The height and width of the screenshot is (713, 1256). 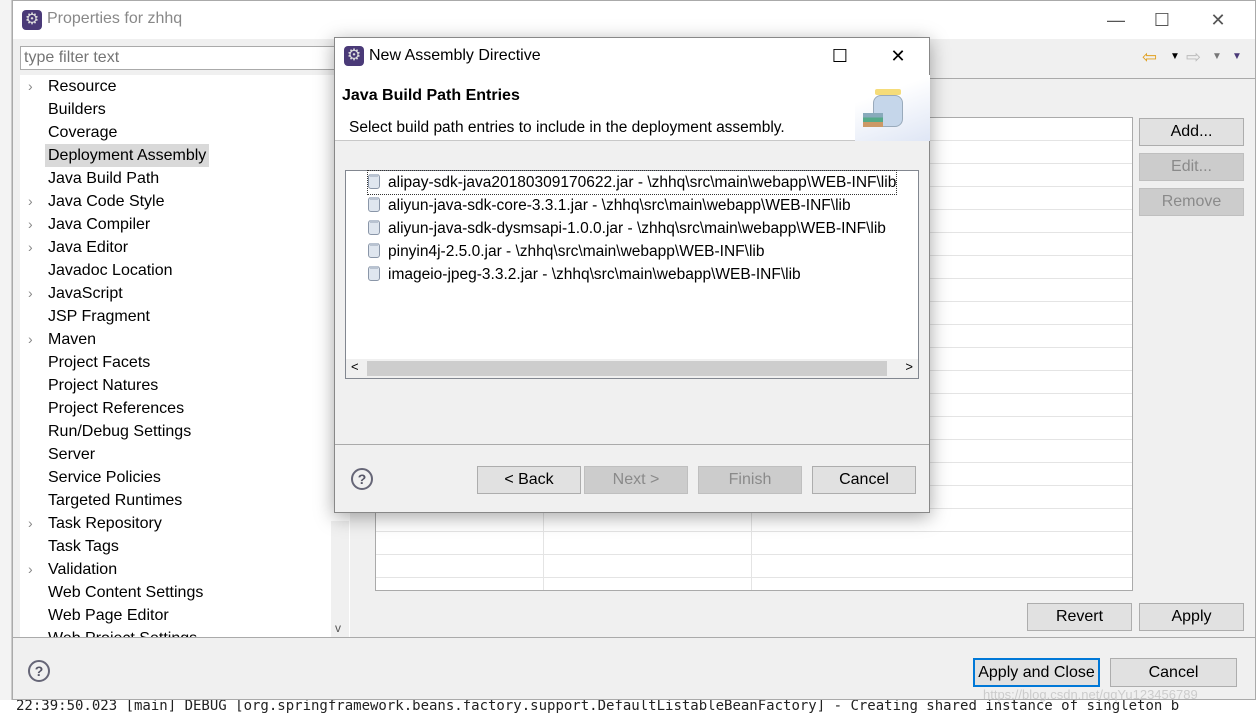 What do you see at coordinates (99, 362) in the screenshot?
I see `tree-item-label: Project Facets` at bounding box center [99, 362].